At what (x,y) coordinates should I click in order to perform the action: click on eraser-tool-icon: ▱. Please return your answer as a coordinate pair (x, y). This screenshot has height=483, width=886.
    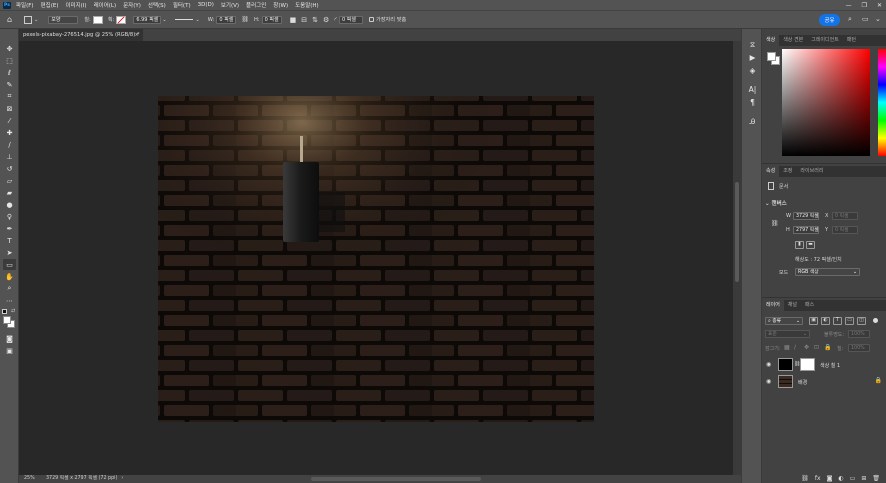
    Looking at the image, I should click on (9, 180).